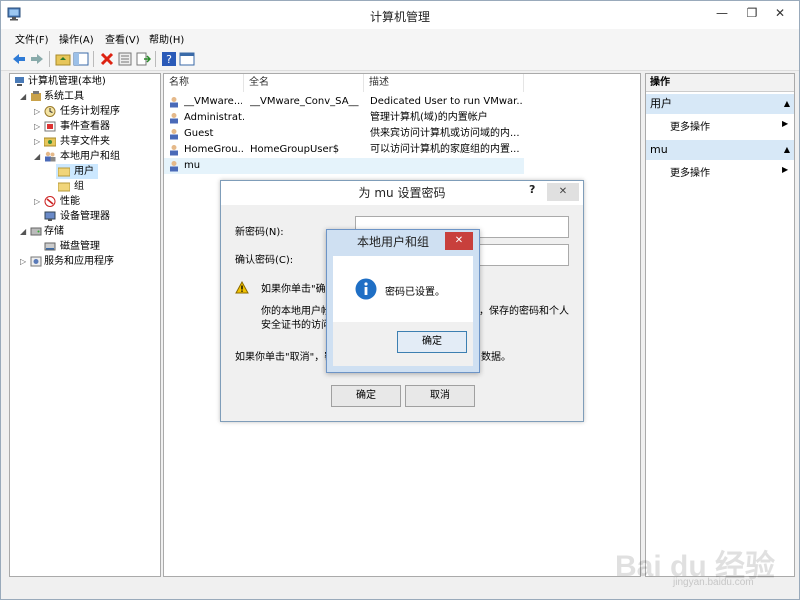 This screenshot has height=600, width=800. Describe the element at coordinates (19, 59) in the screenshot. I see `back-arrow-icon` at that location.